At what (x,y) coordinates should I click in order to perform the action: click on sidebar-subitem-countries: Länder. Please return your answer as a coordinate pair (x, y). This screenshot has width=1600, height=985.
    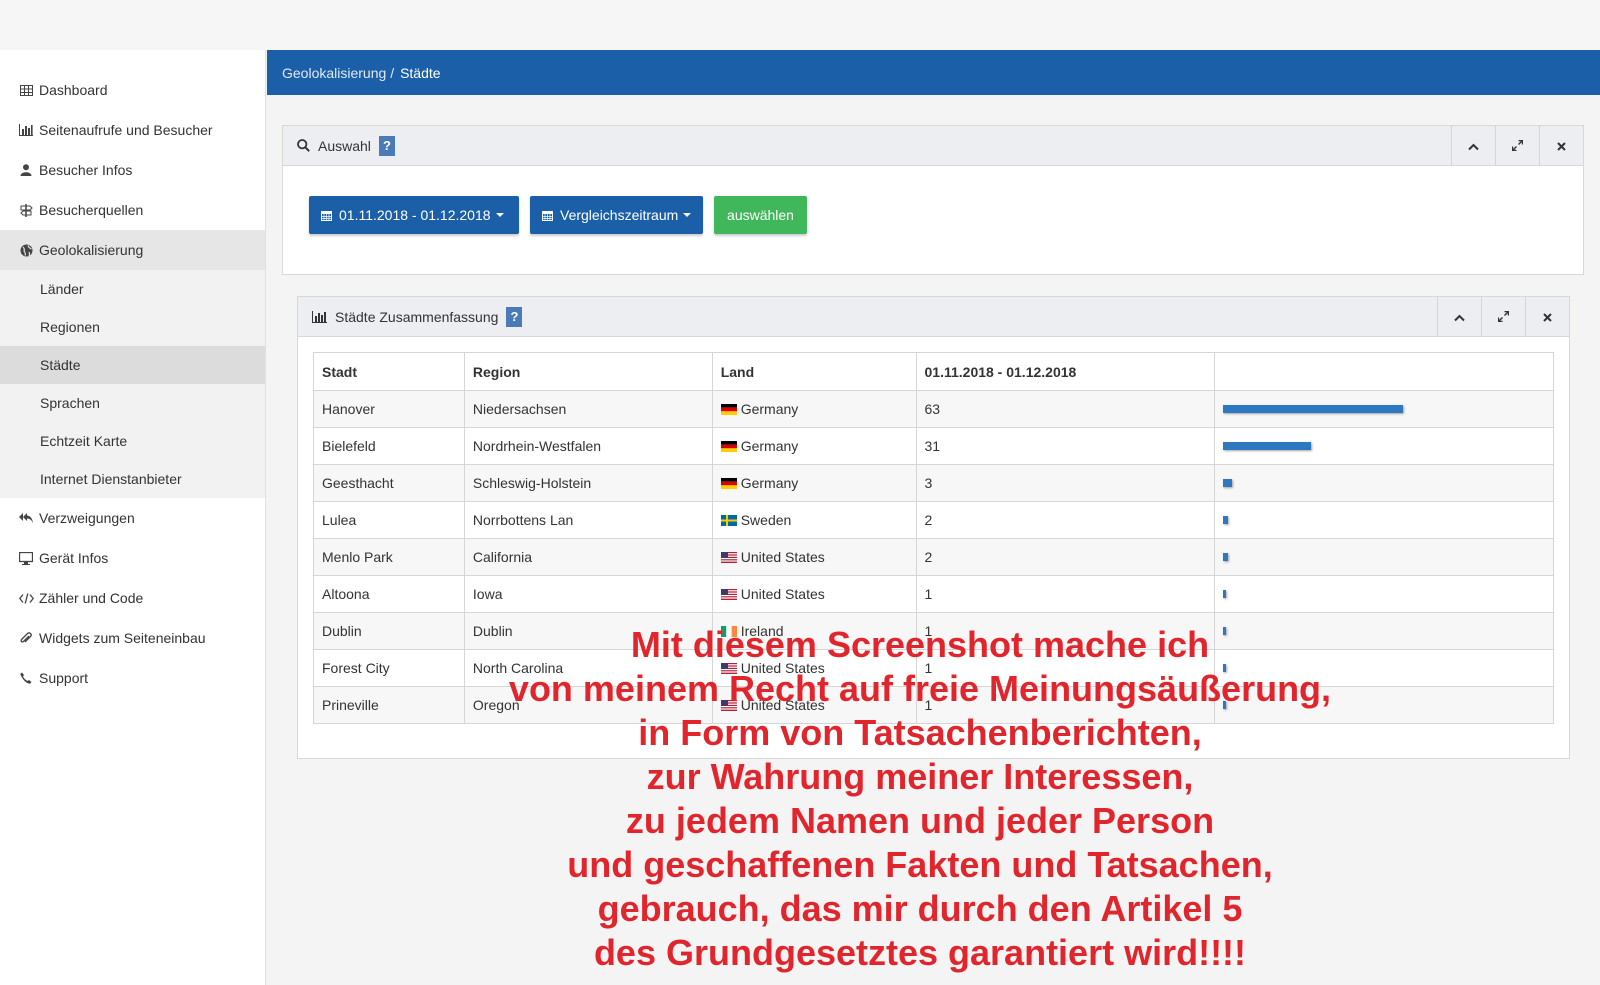
    Looking at the image, I should click on (132, 289).